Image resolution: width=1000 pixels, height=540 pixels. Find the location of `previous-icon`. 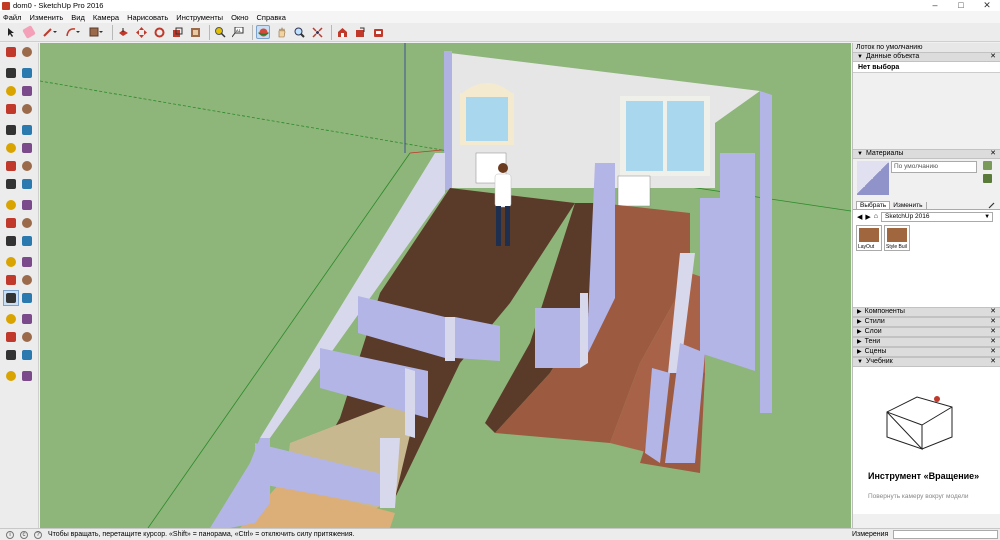

previous-icon is located at coordinates (27, 337).